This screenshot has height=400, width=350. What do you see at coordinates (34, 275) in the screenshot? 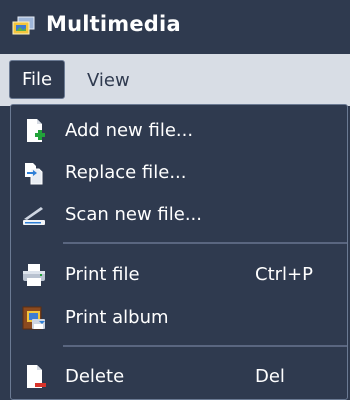
I see `printer-icon` at bounding box center [34, 275].